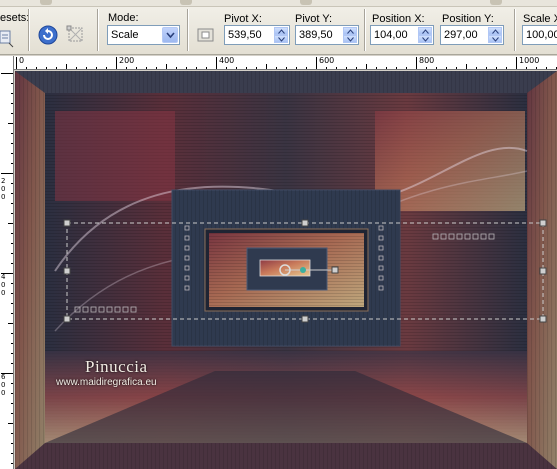 Image resolution: width=557 pixels, height=469 pixels. What do you see at coordinates (7, 38) in the screenshot?
I see `presets-dropdown-icon` at bounding box center [7, 38].